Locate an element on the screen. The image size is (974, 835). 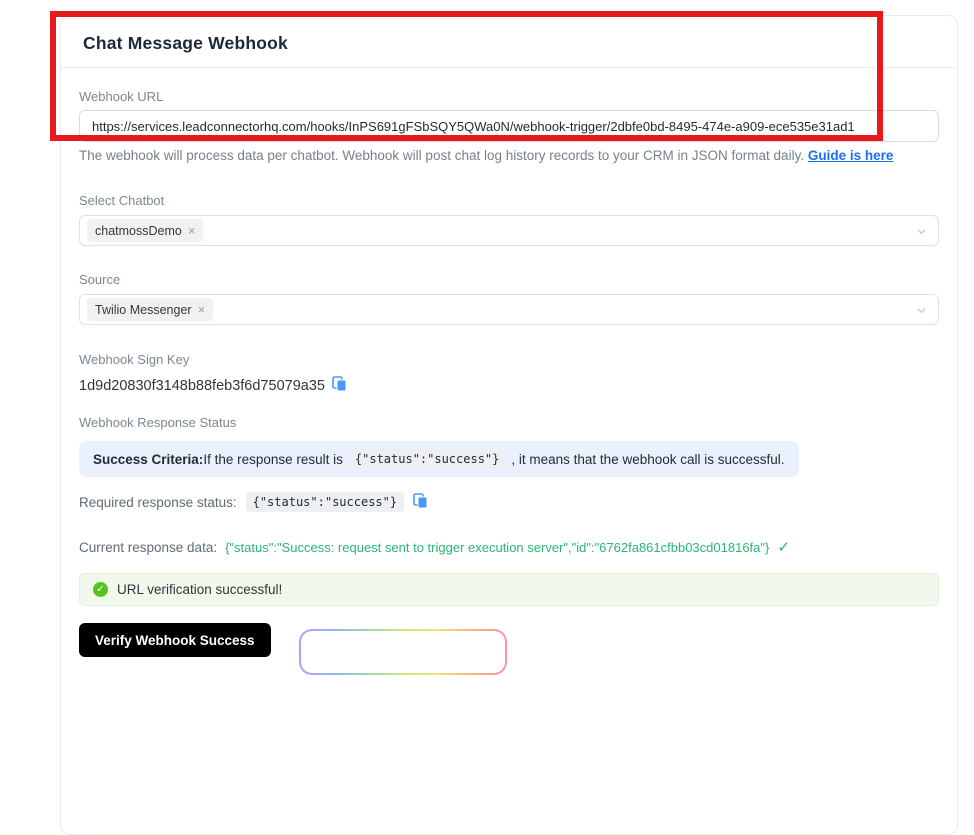
rainbow-widget-inner is located at coordinates (403, 652).